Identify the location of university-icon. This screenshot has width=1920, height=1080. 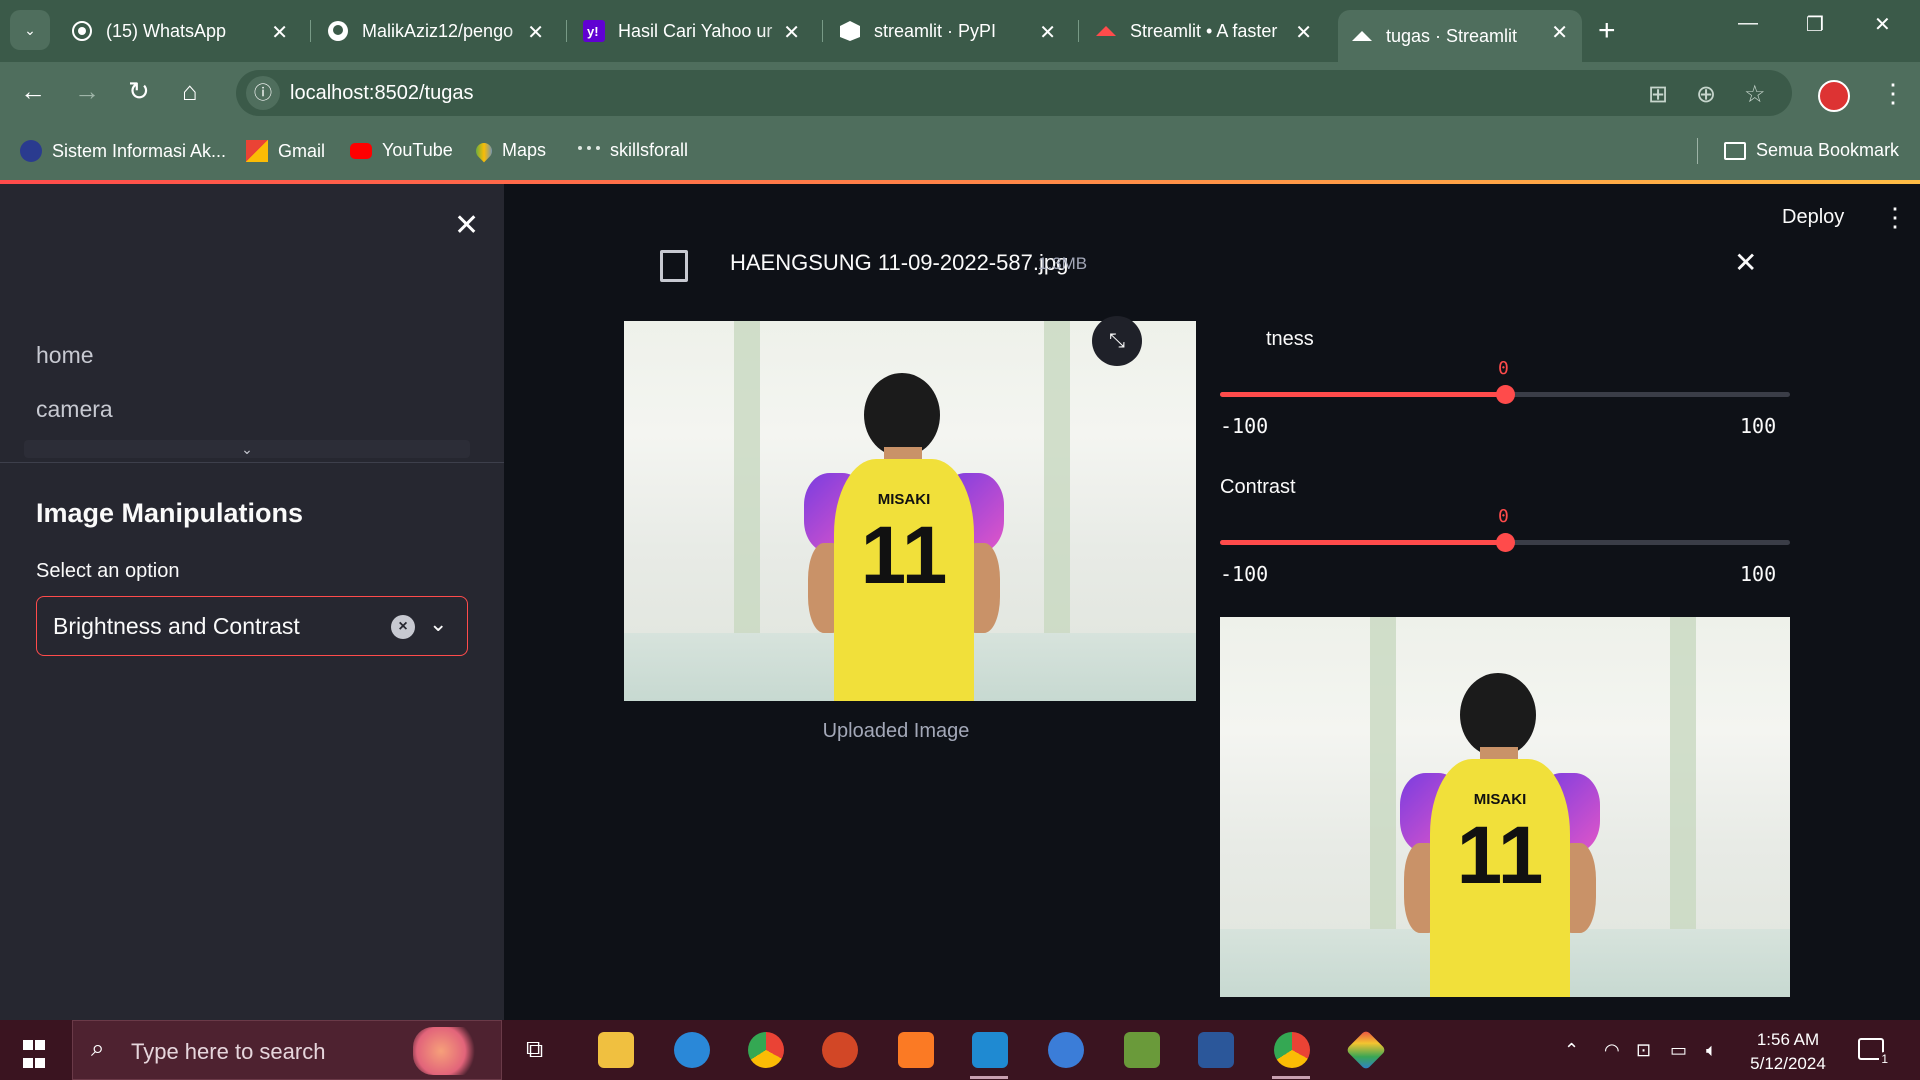
(31, 151).